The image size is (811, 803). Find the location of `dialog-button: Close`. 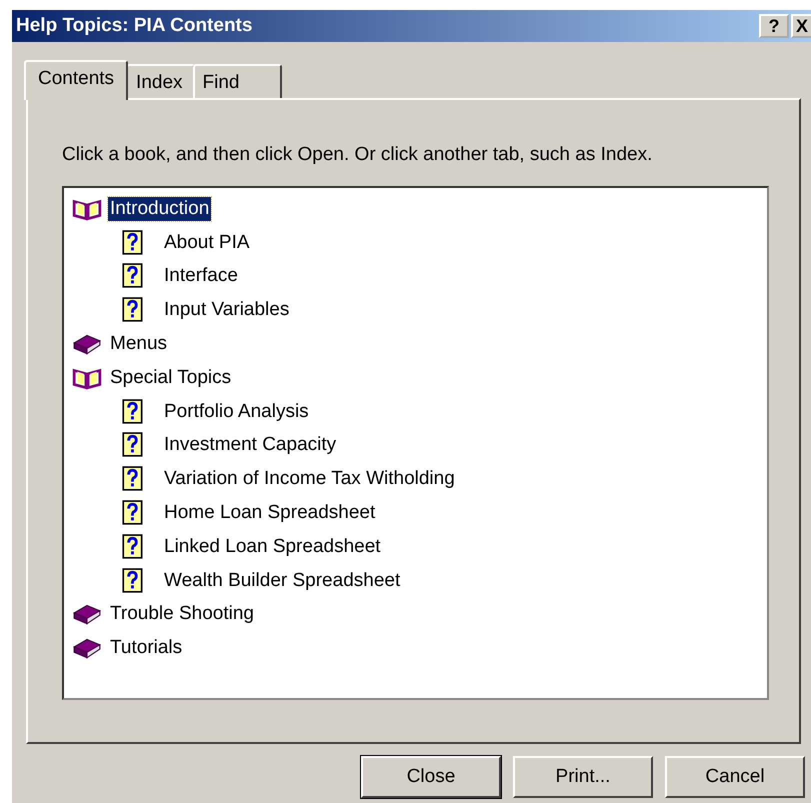

dialog-button: Close is located at coordinates (431, 777).